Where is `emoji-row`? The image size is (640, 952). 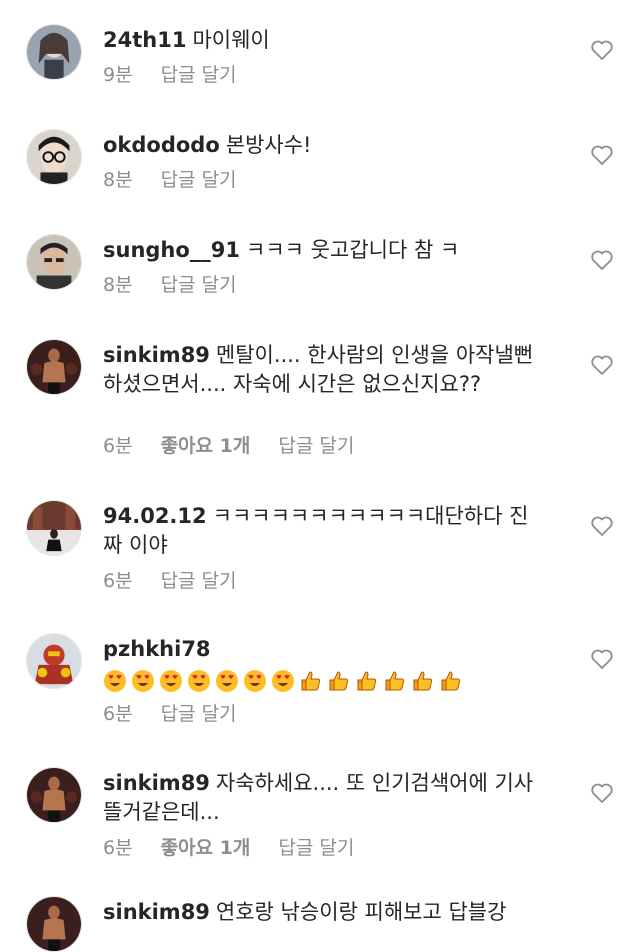 emoji-row is located at coordinates (283, 681).